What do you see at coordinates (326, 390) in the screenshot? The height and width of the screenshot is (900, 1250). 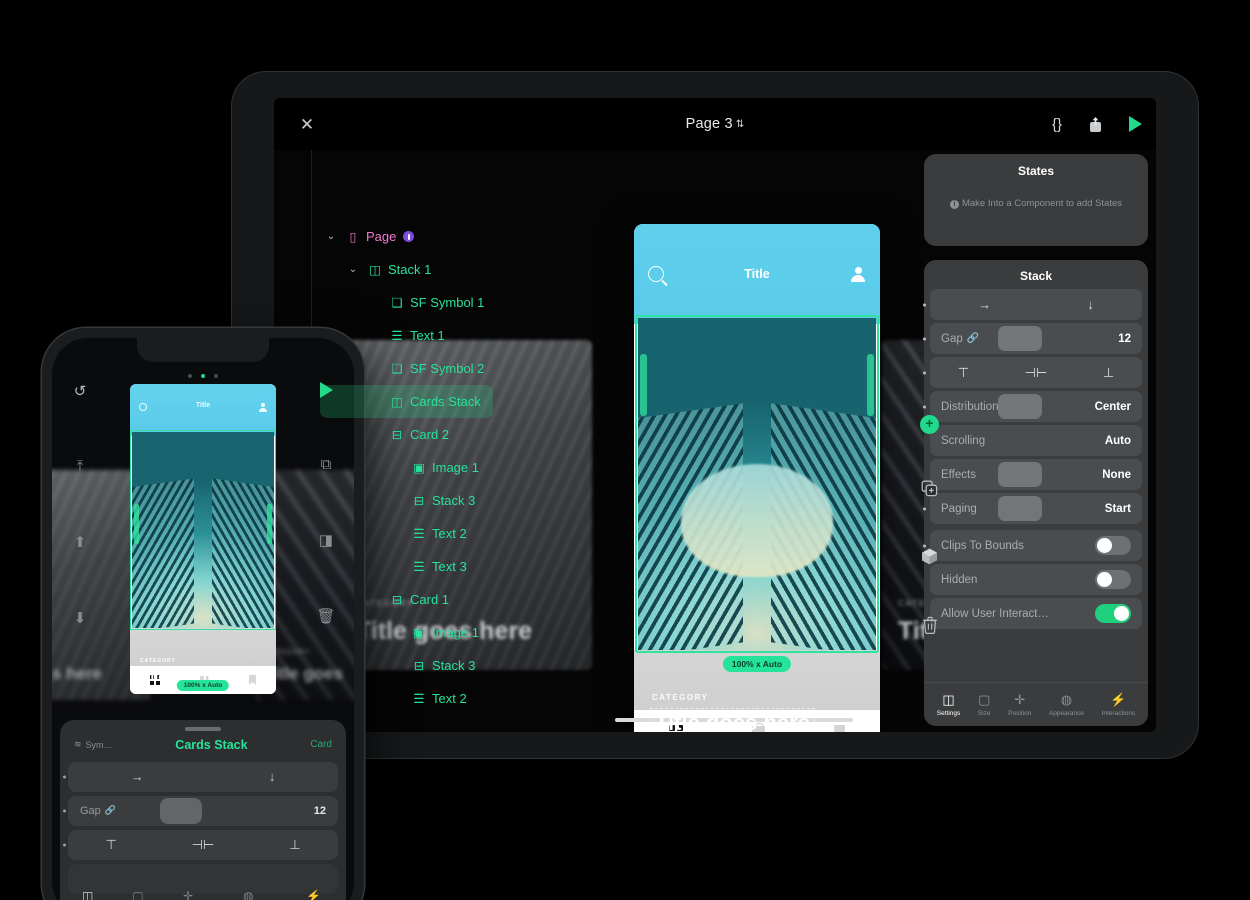 I see `play-icon` at bounding box center [326, 390].